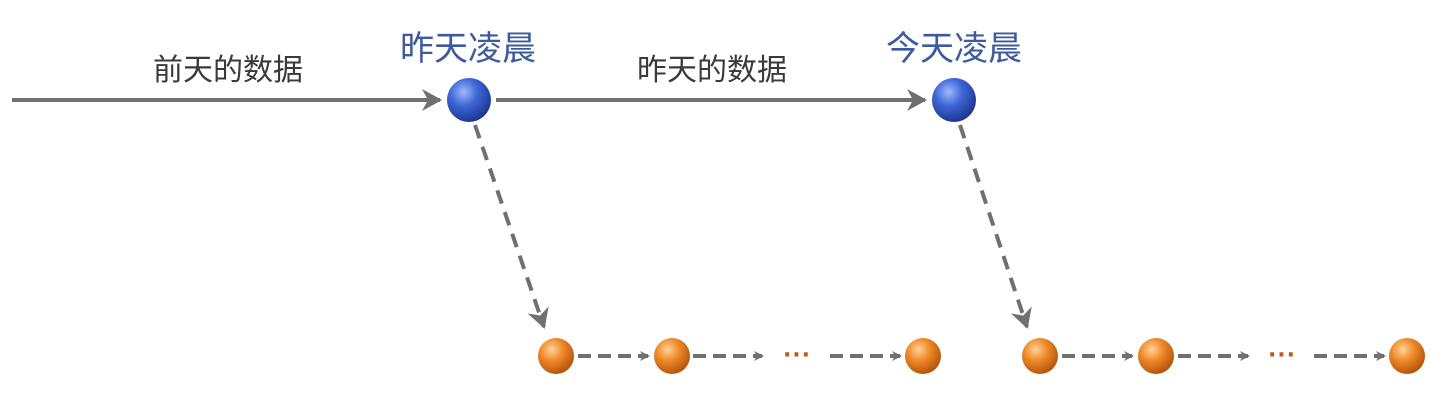 The image size is (1442, 420). I want to click on orange-node-1b, so click(672, 356).